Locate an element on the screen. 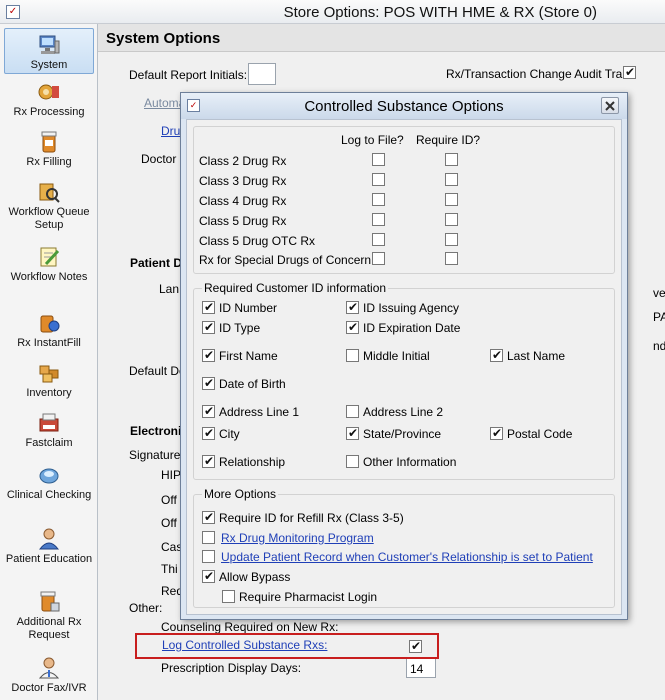 The height and width of the screenshot is (700, 665). address-line-1-checkbox is located at coordinates (208, 411).